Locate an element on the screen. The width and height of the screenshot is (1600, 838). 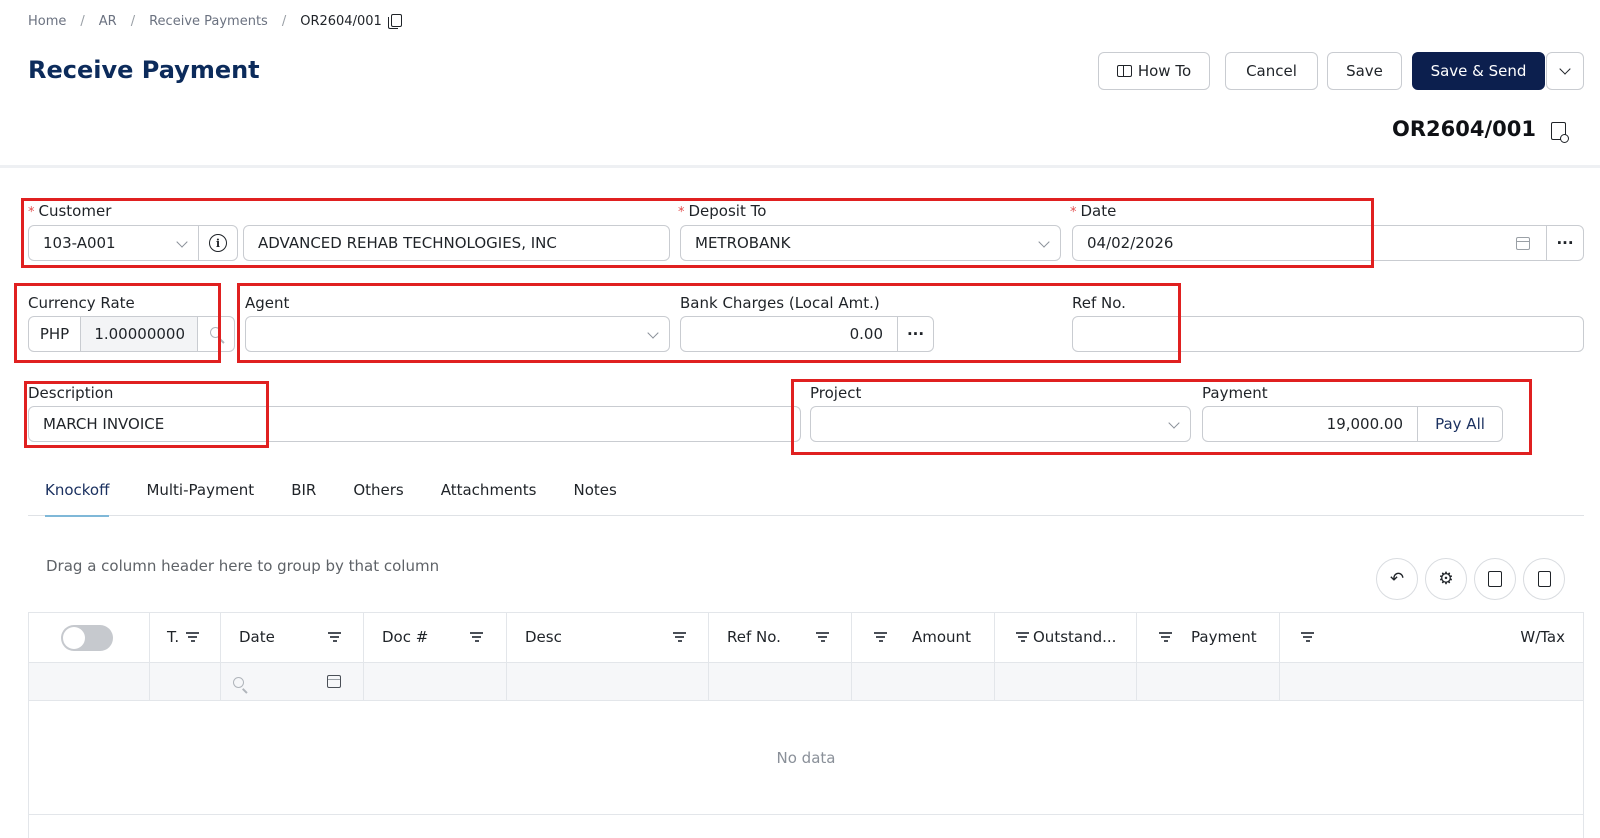
cancel-button: Cancel is located at coordinates (1271, 71).